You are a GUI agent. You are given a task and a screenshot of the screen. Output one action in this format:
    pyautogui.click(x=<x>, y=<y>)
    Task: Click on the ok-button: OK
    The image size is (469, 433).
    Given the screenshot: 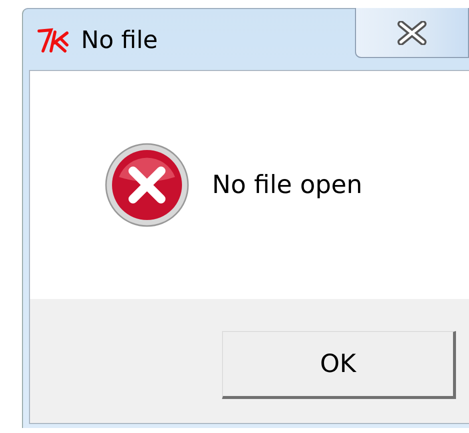 What is the action you would take?
    pyautogui.click(x=339, y=365)
    